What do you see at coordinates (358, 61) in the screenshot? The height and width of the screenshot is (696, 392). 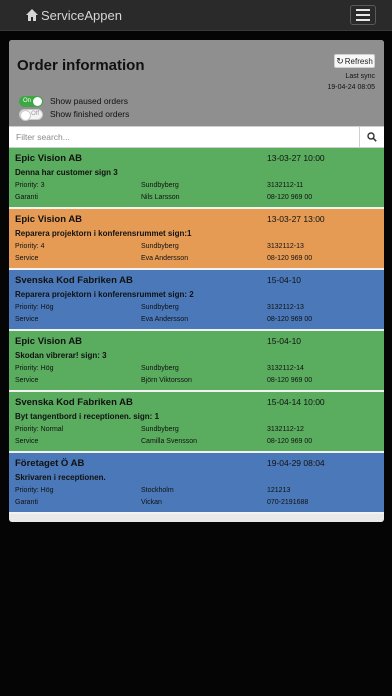 I see `refresh-label: Refresh` at bounding box center [358, 61].